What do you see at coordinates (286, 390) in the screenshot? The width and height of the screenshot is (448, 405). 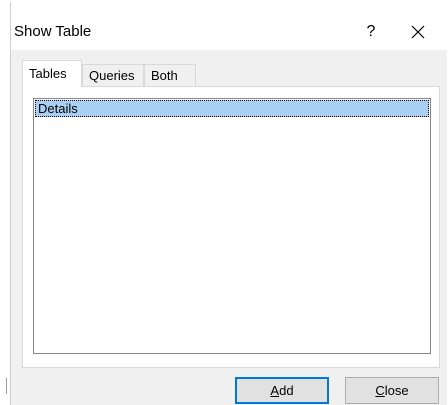 I see `add-button-label: dd` at bounding box center [286, 390].